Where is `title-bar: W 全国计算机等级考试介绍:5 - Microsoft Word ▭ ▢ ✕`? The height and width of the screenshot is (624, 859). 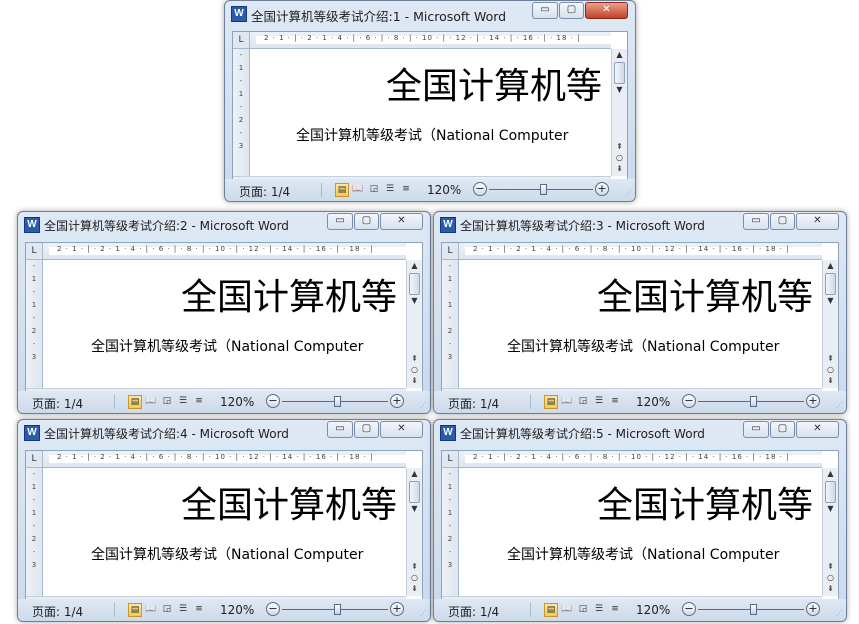
title-bar: W 全国计算机等级考试介绍:5 - Microsoft Word ▭ ▢ ✕ is located at coordinates (640, 432).